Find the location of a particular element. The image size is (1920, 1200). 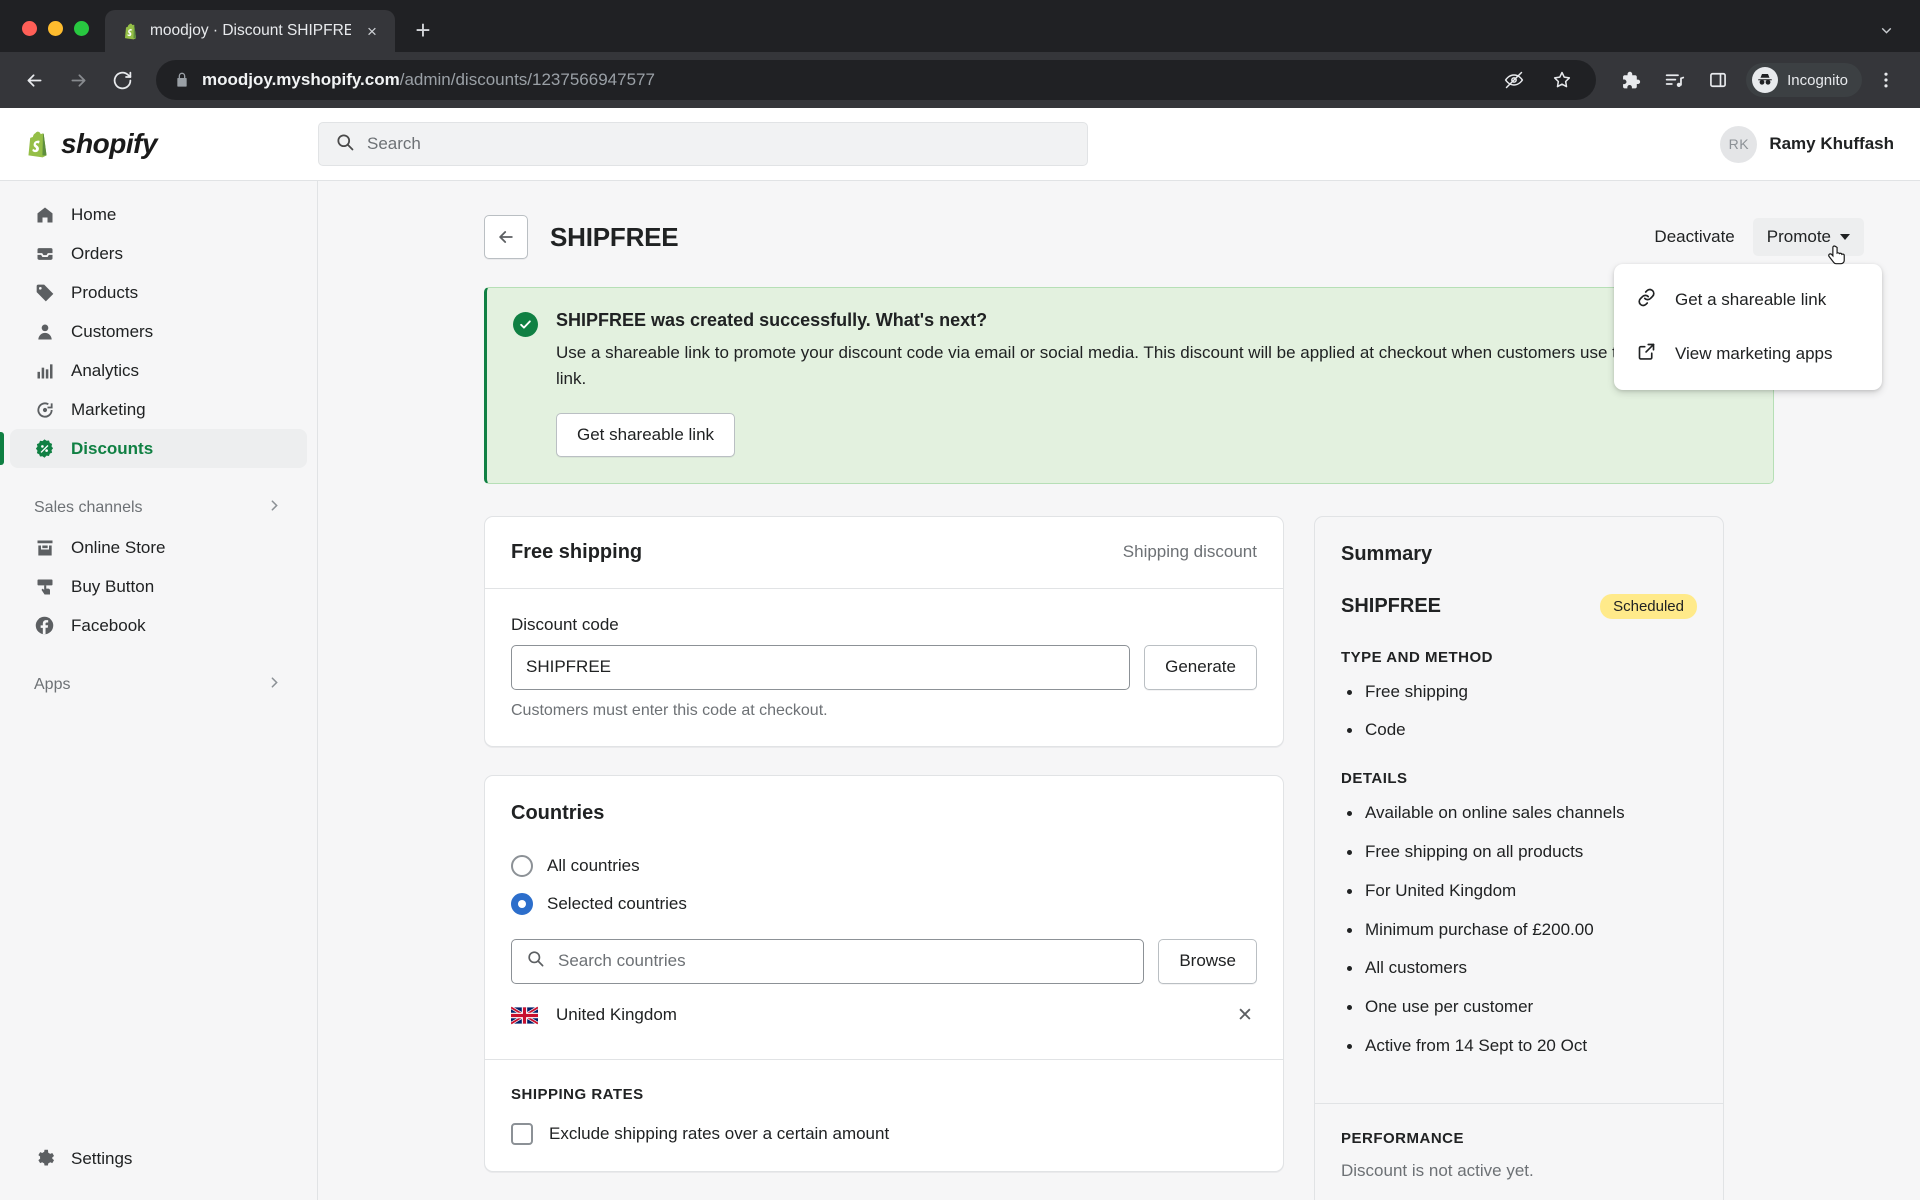

discount-type-label: Shipping discount is located at coordinates (1189, 552).